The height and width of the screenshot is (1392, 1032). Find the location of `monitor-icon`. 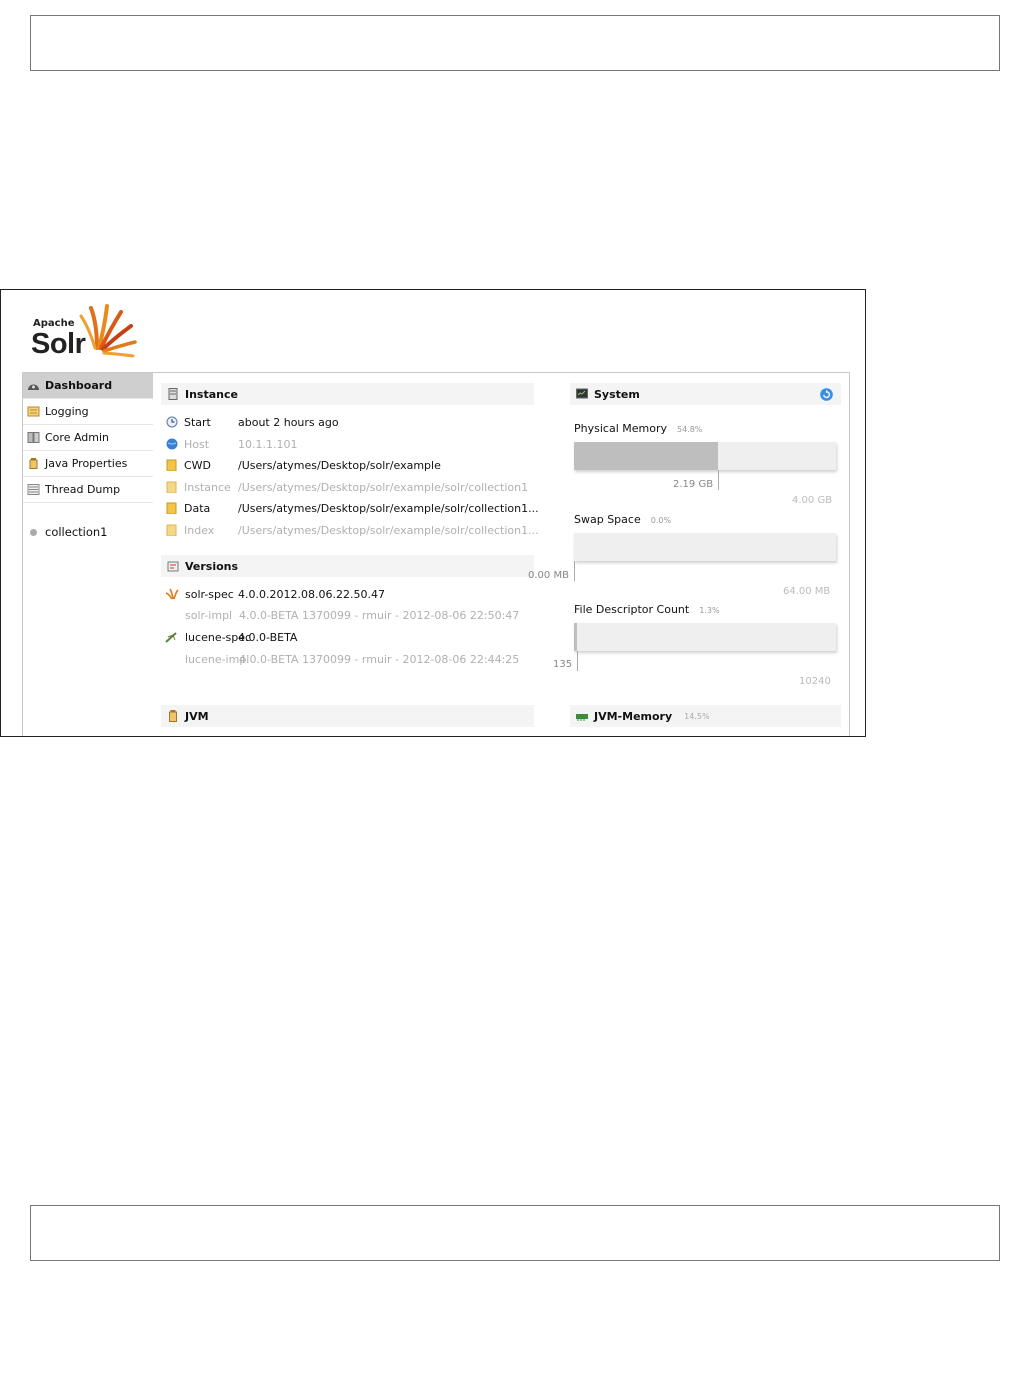

monitor-icon is located at coordinates (582, 393).